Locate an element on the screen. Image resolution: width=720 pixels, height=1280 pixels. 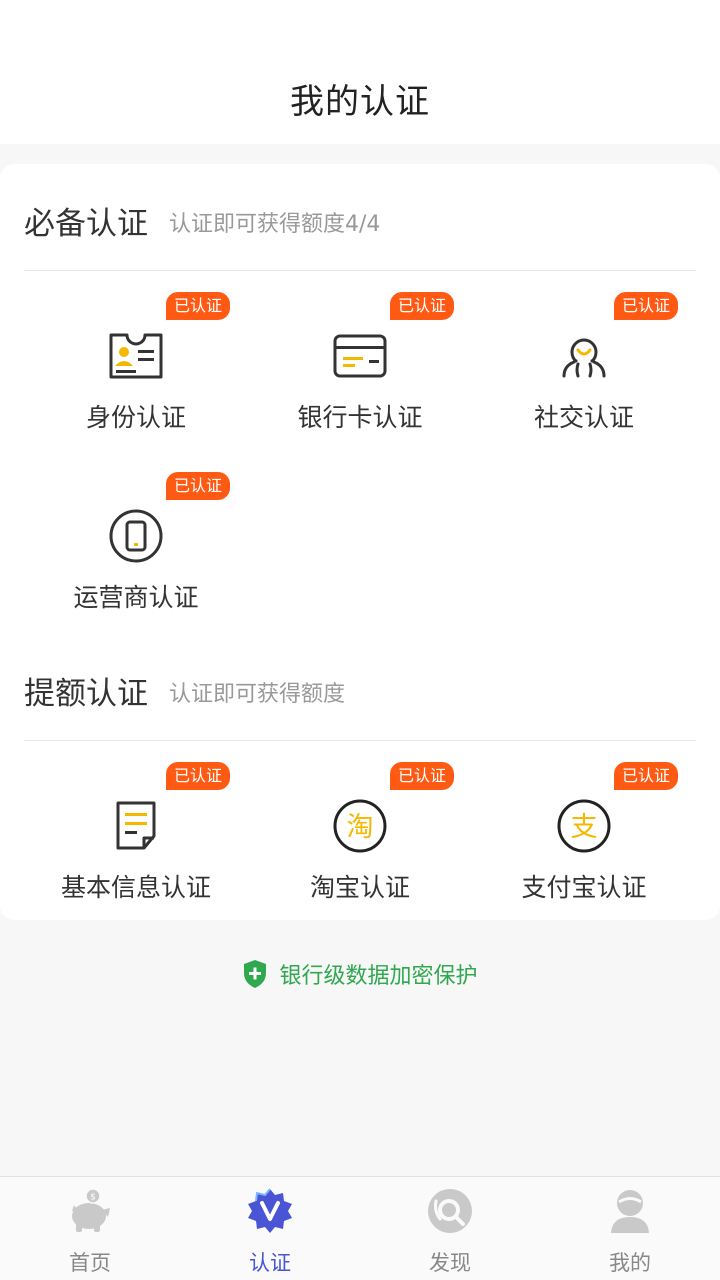
tab-label: 我的 is located at coordinates (630, 1263).